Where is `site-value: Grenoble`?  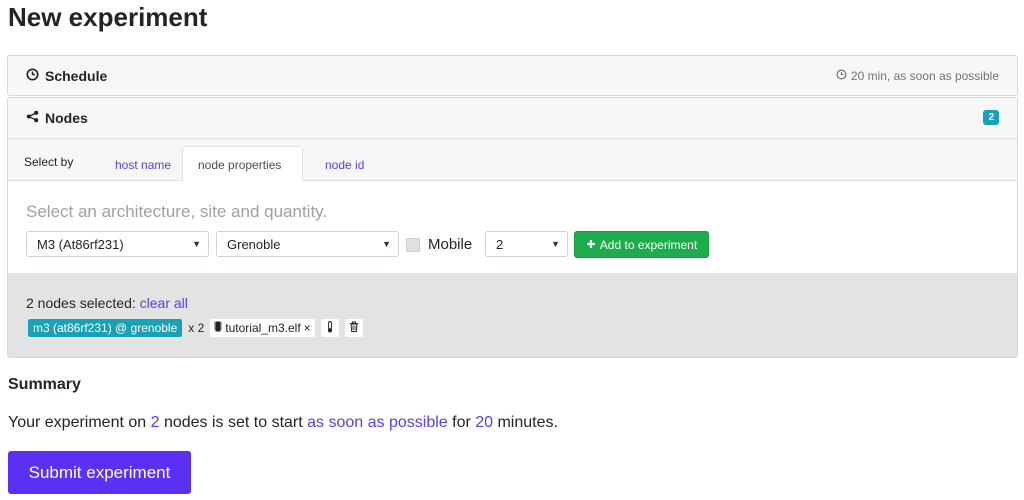
site-value: Grenoble is located at coordinates (254, 244).